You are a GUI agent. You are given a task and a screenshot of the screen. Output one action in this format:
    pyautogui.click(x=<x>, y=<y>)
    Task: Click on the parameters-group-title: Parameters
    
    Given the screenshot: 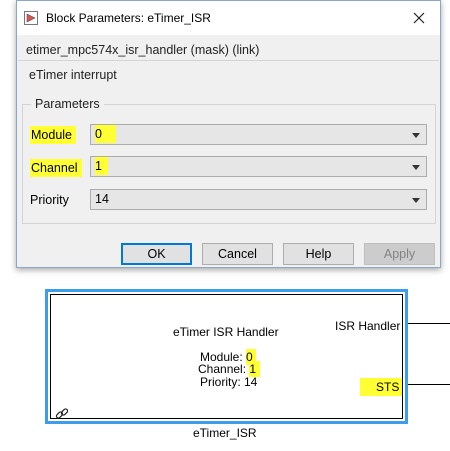 What is the action you would take?
    pyautogui.click(x=67, y=104)
    